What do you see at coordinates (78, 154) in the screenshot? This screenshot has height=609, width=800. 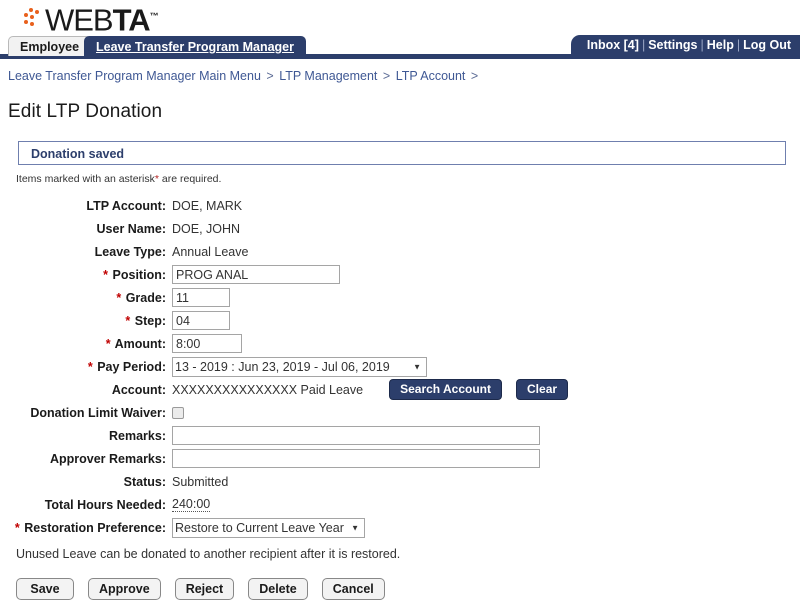 I see `status-message-text: Donation saved` at bounding box center [78, 154].